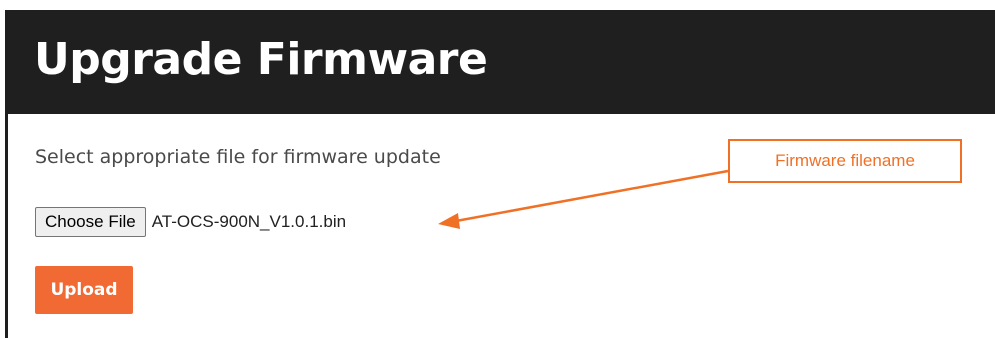  What do you see at coordinates (84, 290) in the screenshot?
I see `upload-button: Upload` at bounding box center [84, 290].